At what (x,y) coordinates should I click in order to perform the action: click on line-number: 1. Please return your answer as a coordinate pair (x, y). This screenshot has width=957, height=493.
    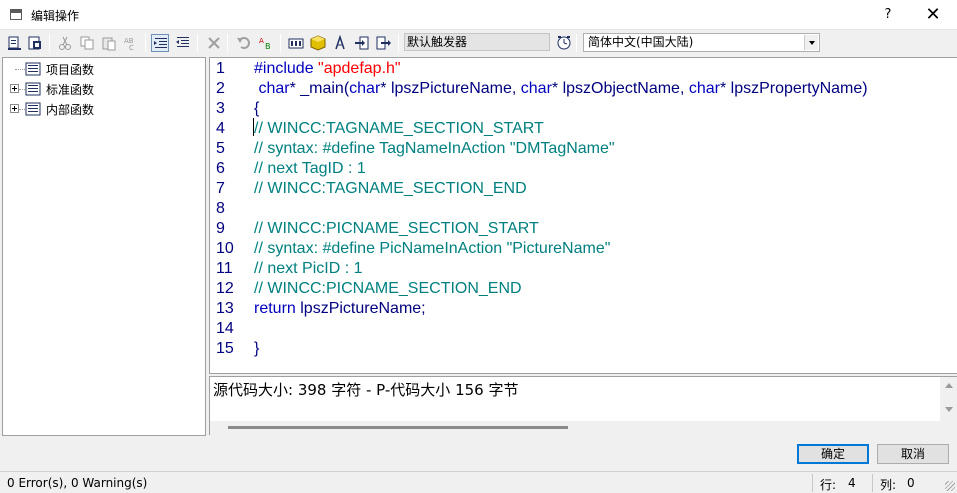
    Looking at the image, I should click on (220, 68).